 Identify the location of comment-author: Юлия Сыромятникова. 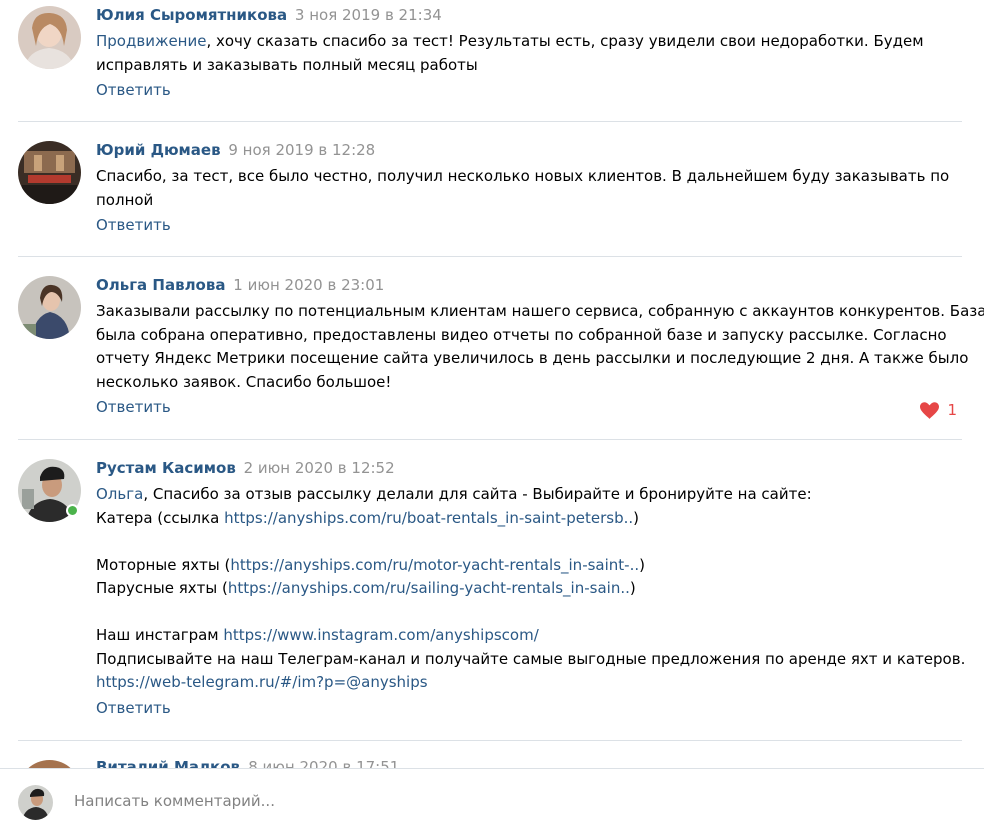
(191, 15).